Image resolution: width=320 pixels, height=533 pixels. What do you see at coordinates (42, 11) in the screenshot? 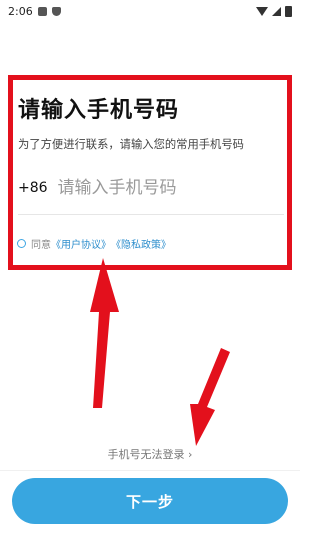
I see `notification-a-icon` at bounding box center [42, 11].